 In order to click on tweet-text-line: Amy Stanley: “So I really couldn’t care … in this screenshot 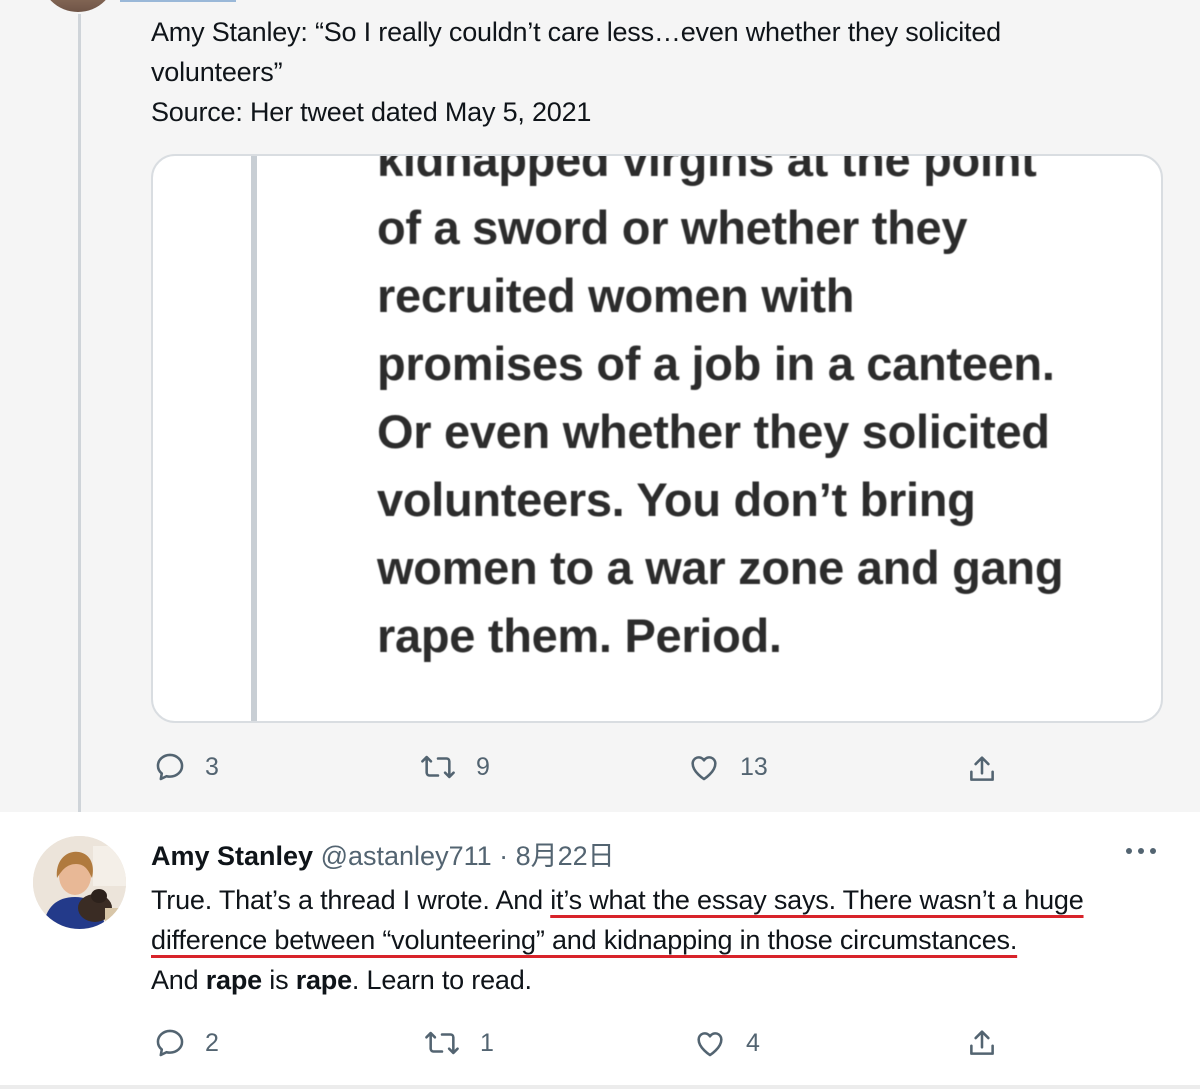, I will do `click(576, 32)`.